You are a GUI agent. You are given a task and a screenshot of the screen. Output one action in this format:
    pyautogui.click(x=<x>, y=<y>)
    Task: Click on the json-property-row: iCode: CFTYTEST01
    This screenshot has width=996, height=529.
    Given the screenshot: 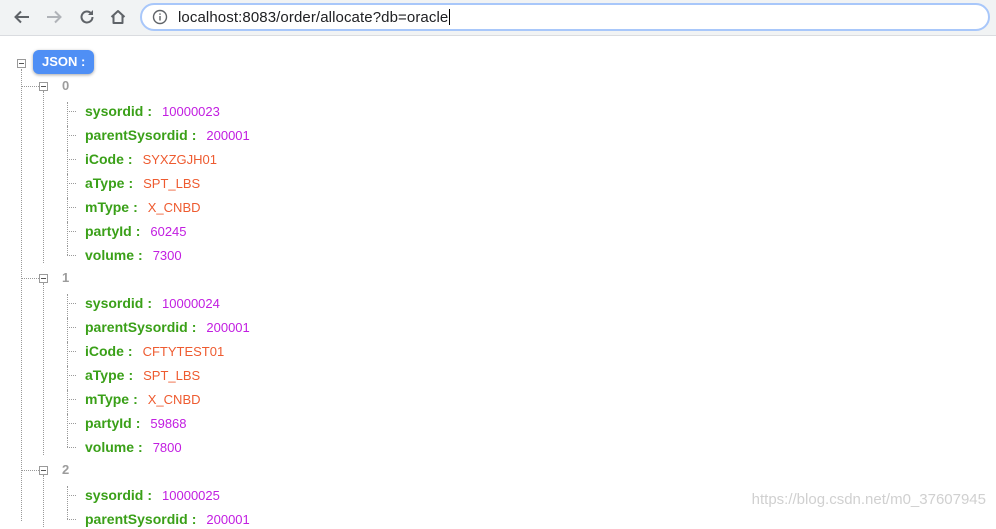 What is the action you would take?
    pyautogui.click(x=154, y=351)
    